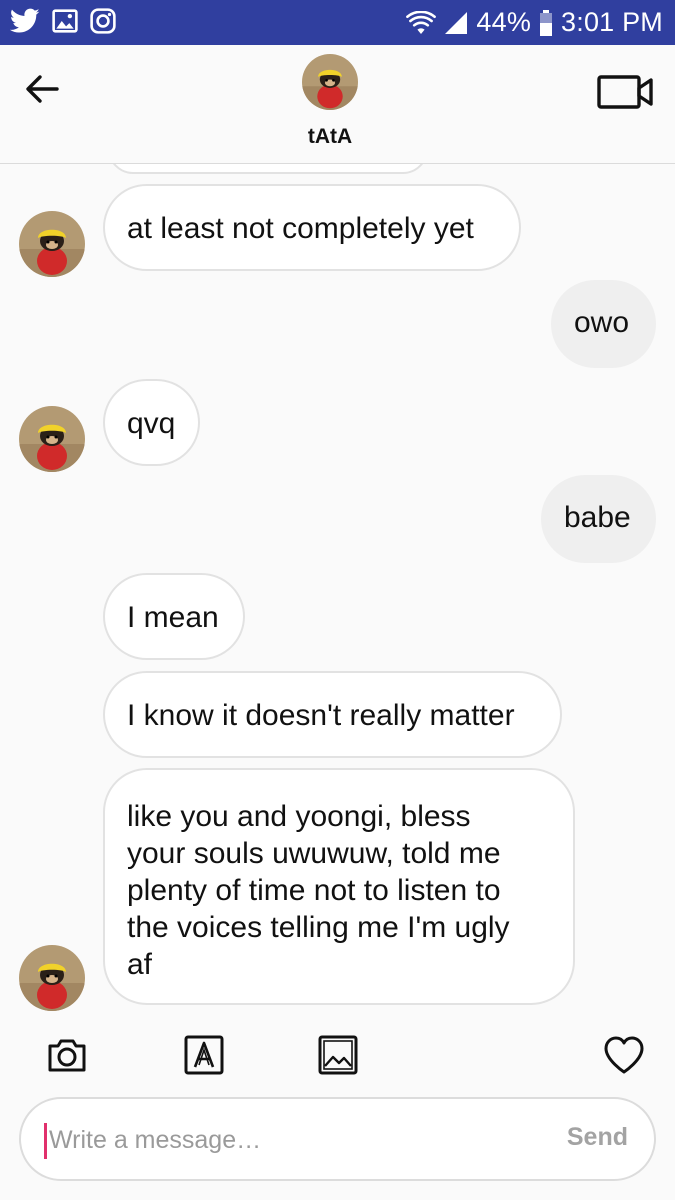 The image size is (675, 1200). I want to click on incoming-message: qvq, so click(151, 422).